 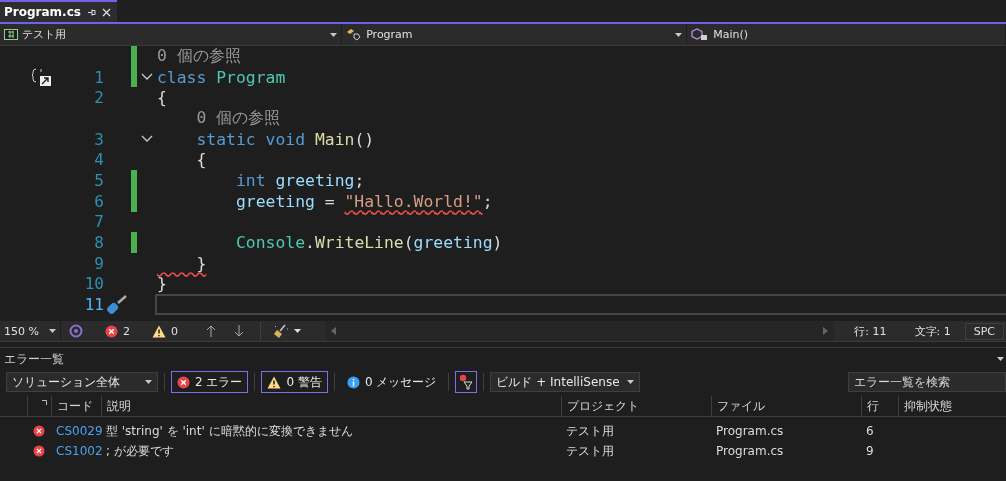 I want to click on member-dropdown: Main(), so click(x=846, y=34).